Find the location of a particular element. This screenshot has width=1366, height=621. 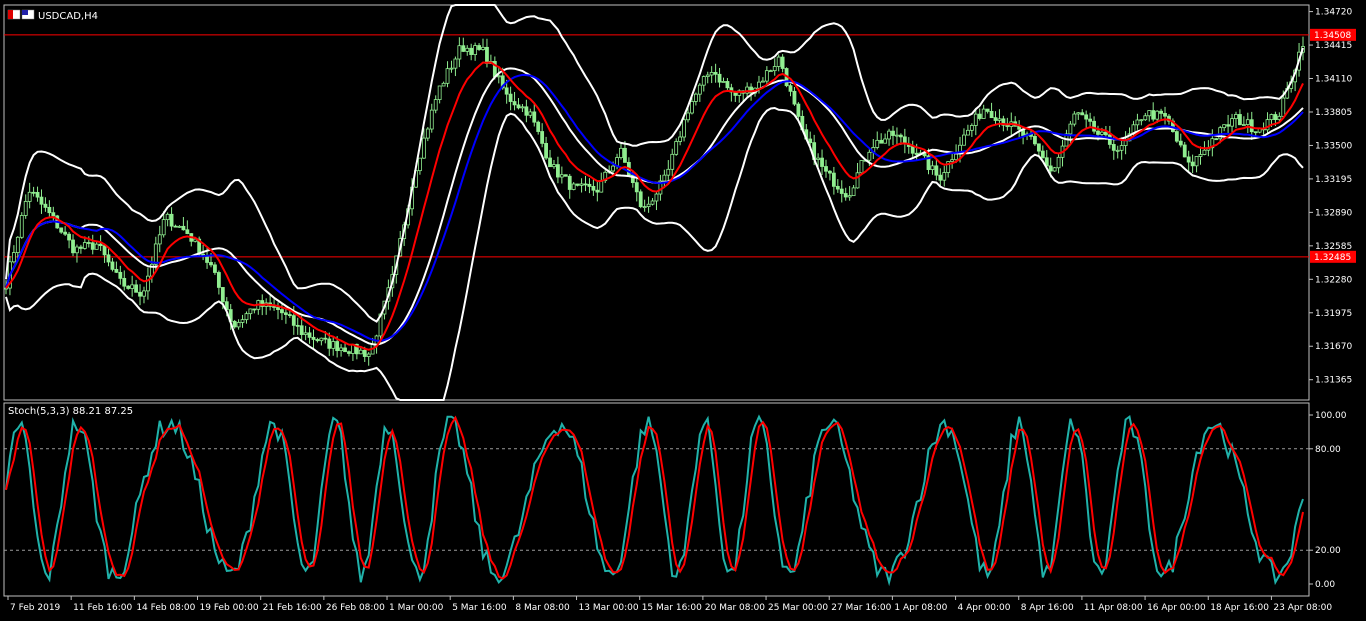

price-tag-label: 1.32485 is located at coordinates (1332, 258).